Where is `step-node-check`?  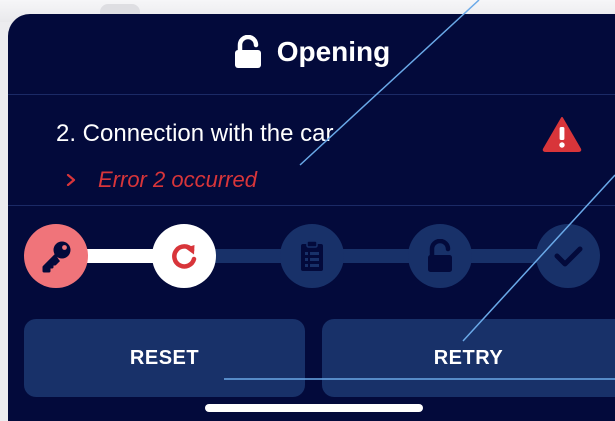 step-node-check is located at coordinates (568, 256).